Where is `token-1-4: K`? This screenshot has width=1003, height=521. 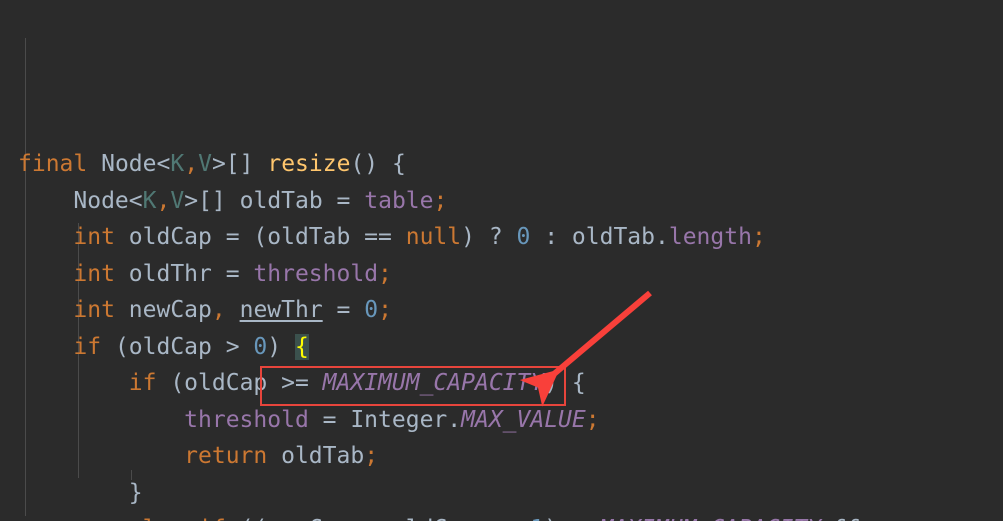
token-1-4: K is located at coordinates (177, 164).